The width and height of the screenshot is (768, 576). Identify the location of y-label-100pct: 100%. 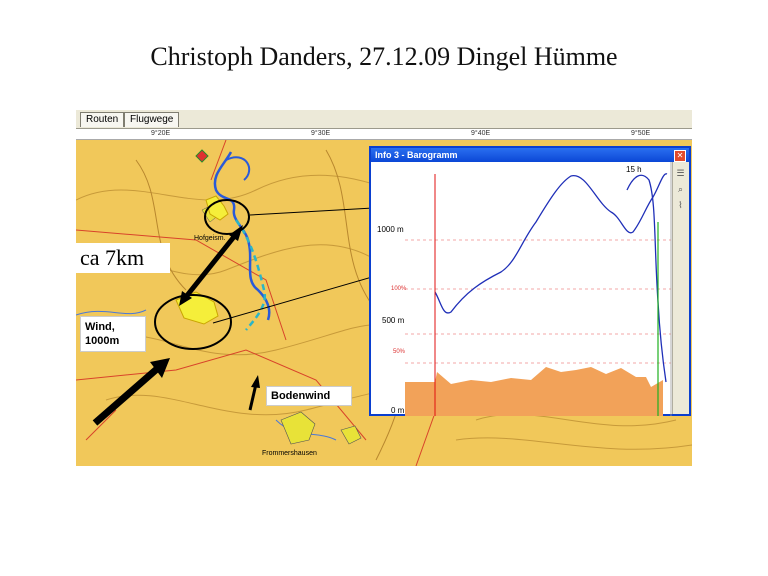
(399, 289).